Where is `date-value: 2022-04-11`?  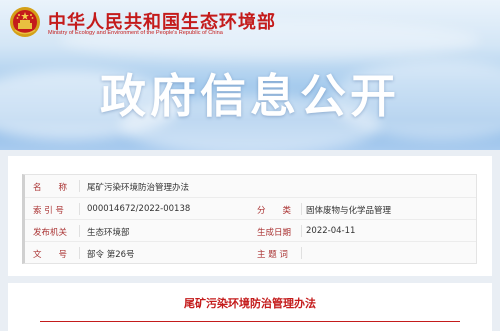
date-value: 2022-04-11 is located at coordinates (331, 231).